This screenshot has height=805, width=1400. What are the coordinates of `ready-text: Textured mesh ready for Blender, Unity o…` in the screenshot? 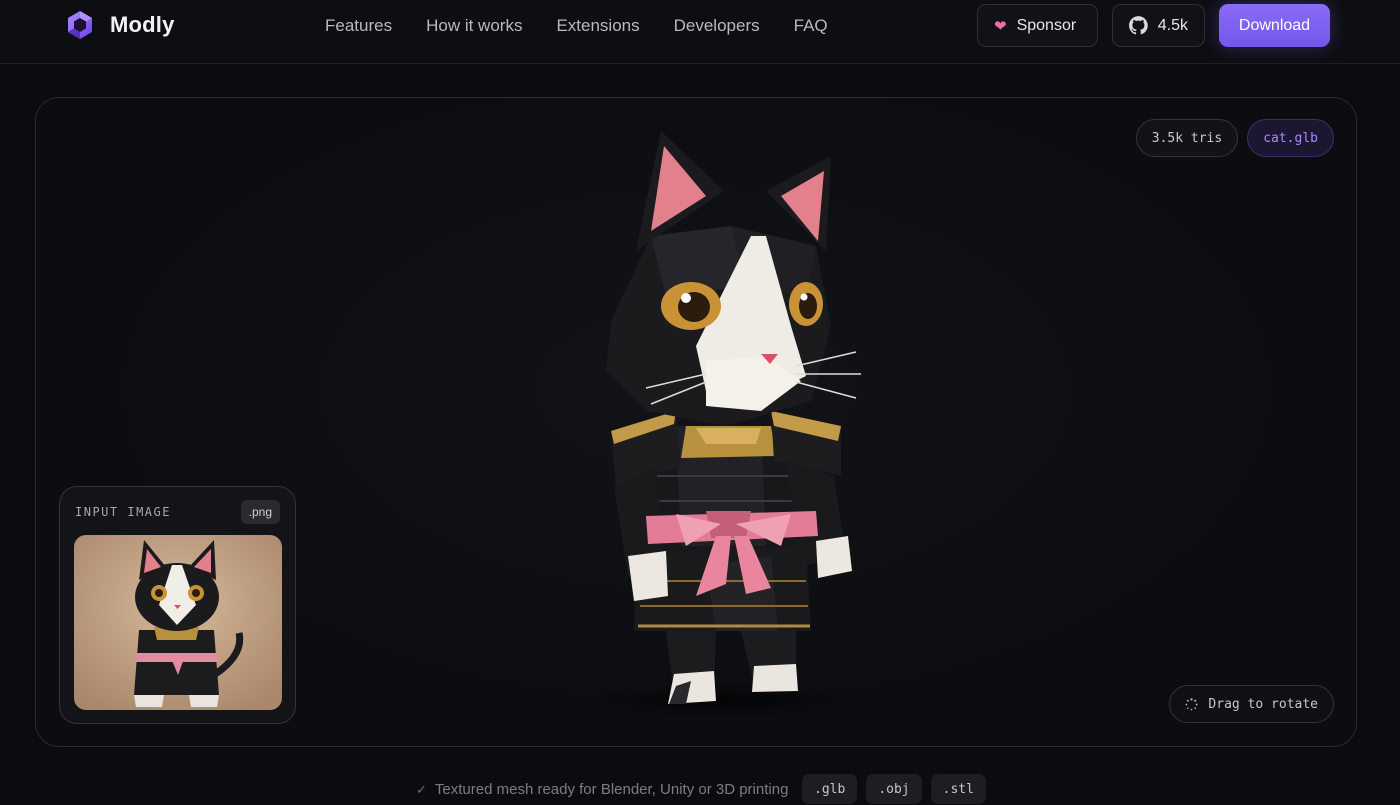 It's located at (611, 789).